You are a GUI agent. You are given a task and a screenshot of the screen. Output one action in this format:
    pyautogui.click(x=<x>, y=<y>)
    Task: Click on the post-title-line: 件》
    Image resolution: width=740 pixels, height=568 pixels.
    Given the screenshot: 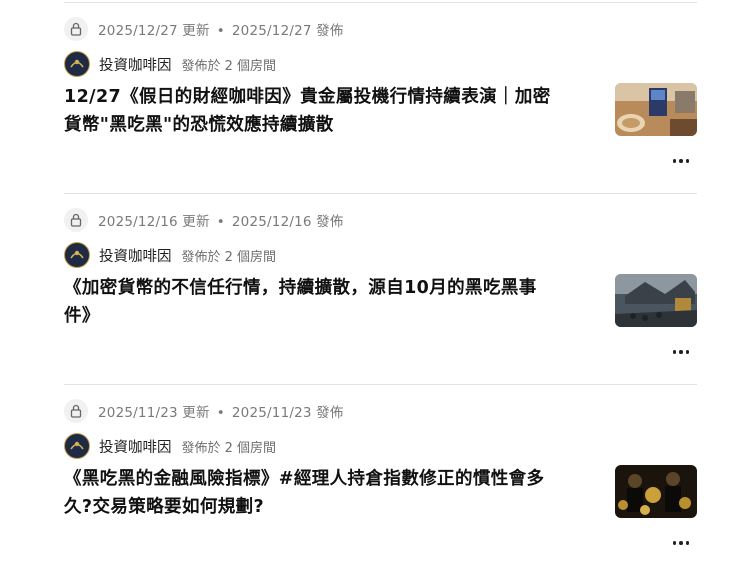 What is the action you would take?
    pyautogui.click(x=82, y=316)
    